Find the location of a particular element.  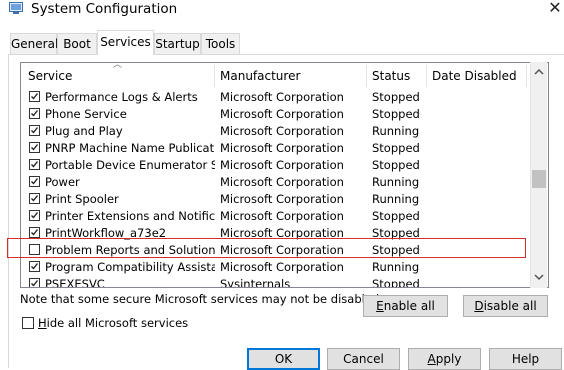

sort-ascending-icon: ︿ is located at coordinates (118, 66).